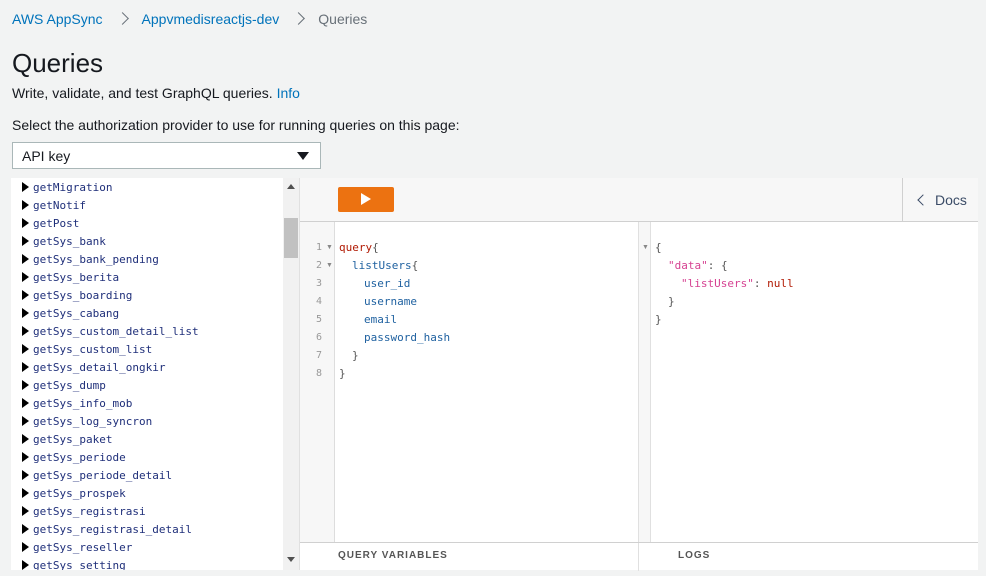 The image size is (986, 576). What do you see at coordinates (147, 547) in the screenshot?
I see `explorer-item: getSys_reseller` at bounding box center [147, 547].